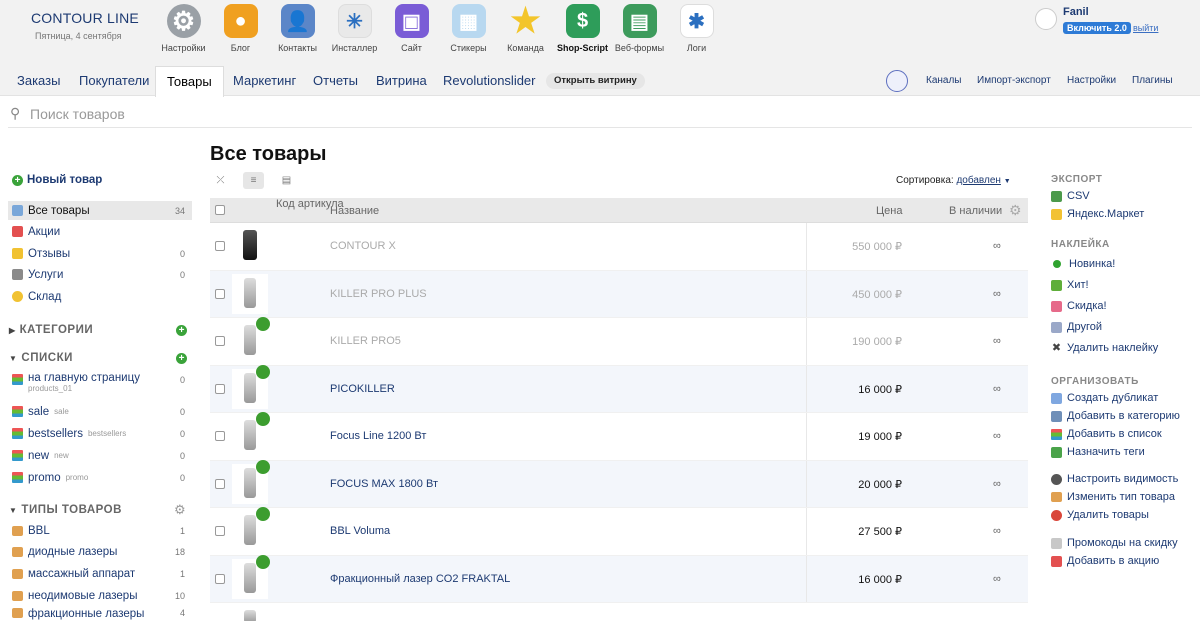  I want to click on app-site: ▣ Сайт, so click(411, 28).